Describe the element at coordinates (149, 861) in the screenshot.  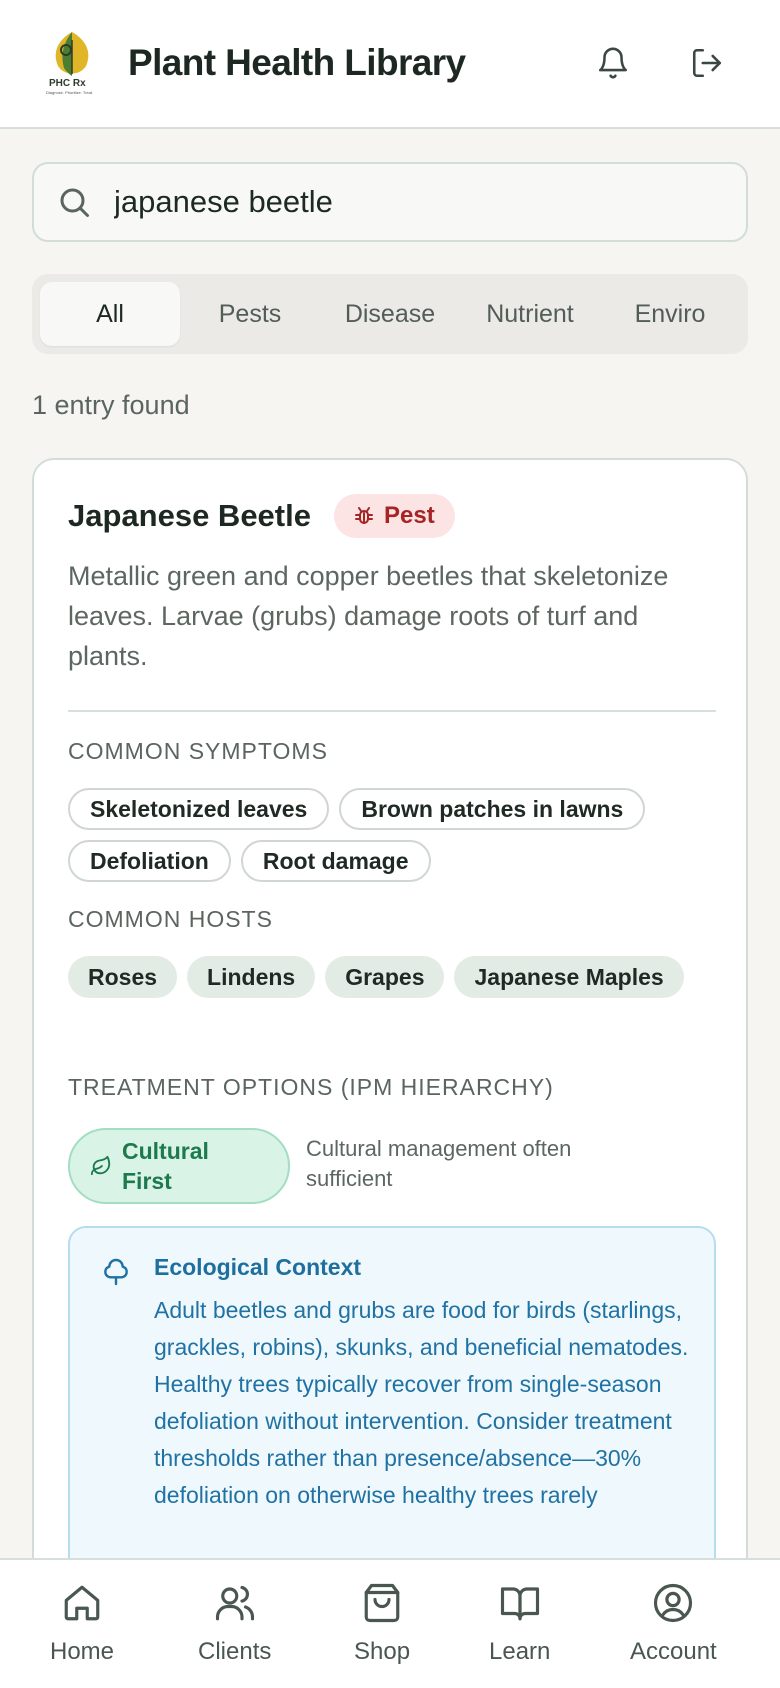
I see `symptom-chip: Defoliation` at that location.